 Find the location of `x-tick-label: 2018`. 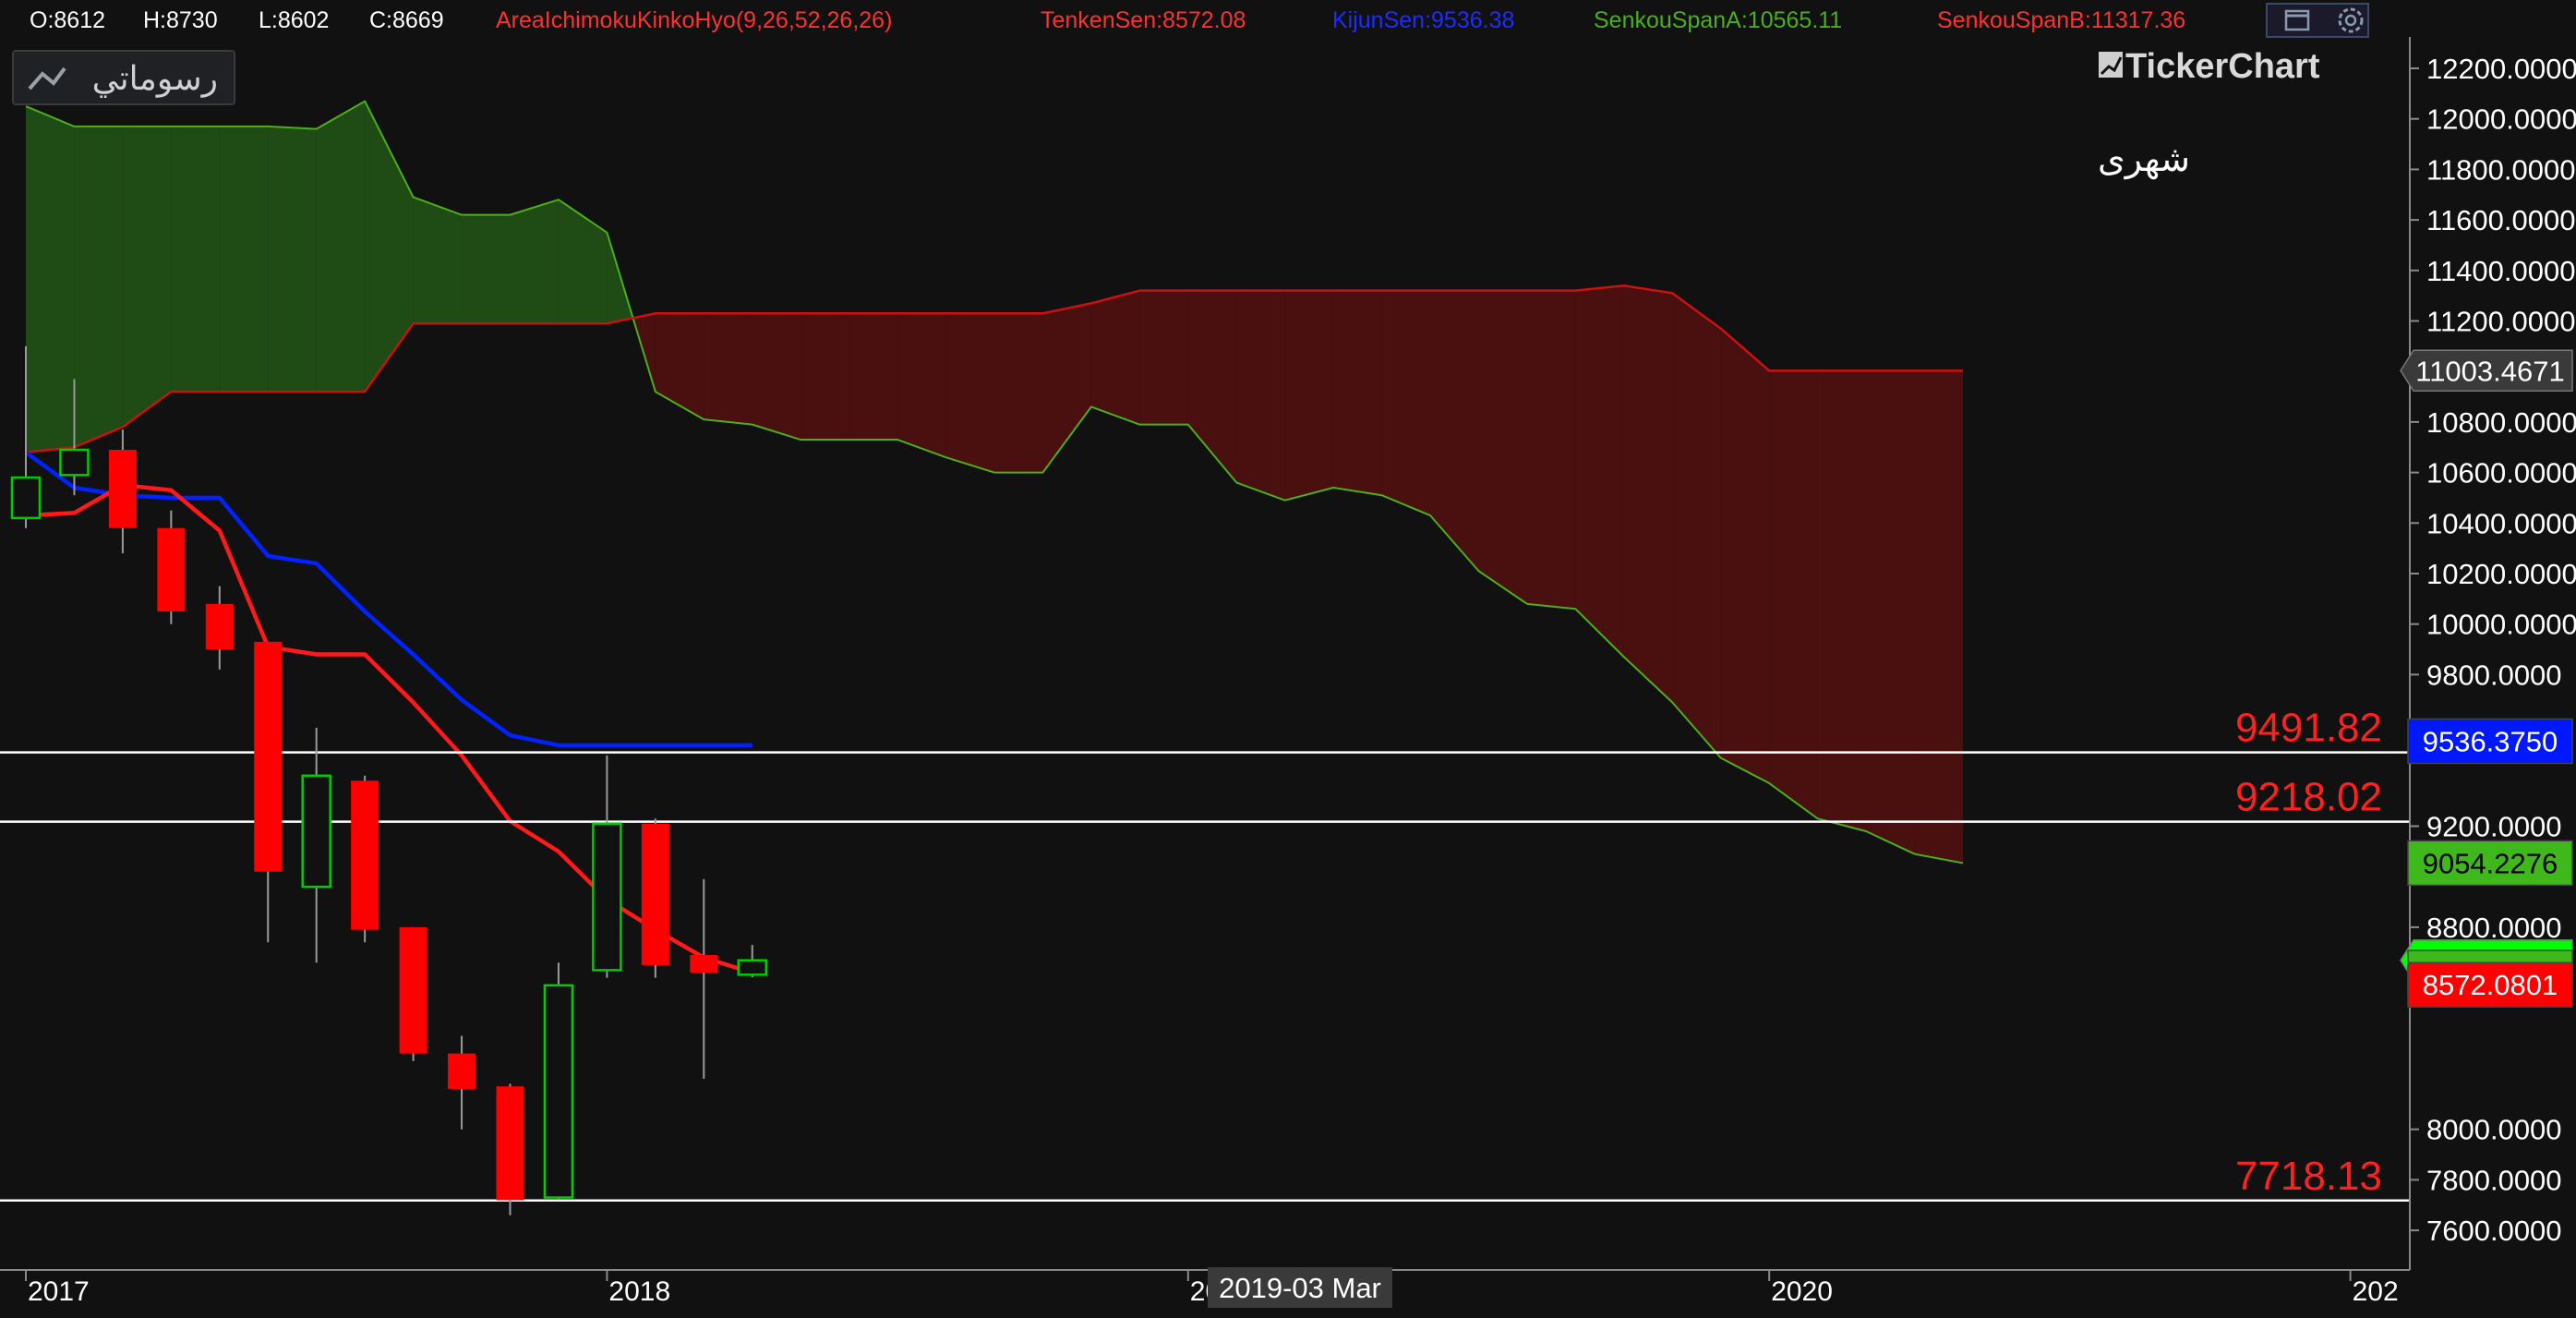

x-tick-label: 2018 is located at coordinates (639, 1291).